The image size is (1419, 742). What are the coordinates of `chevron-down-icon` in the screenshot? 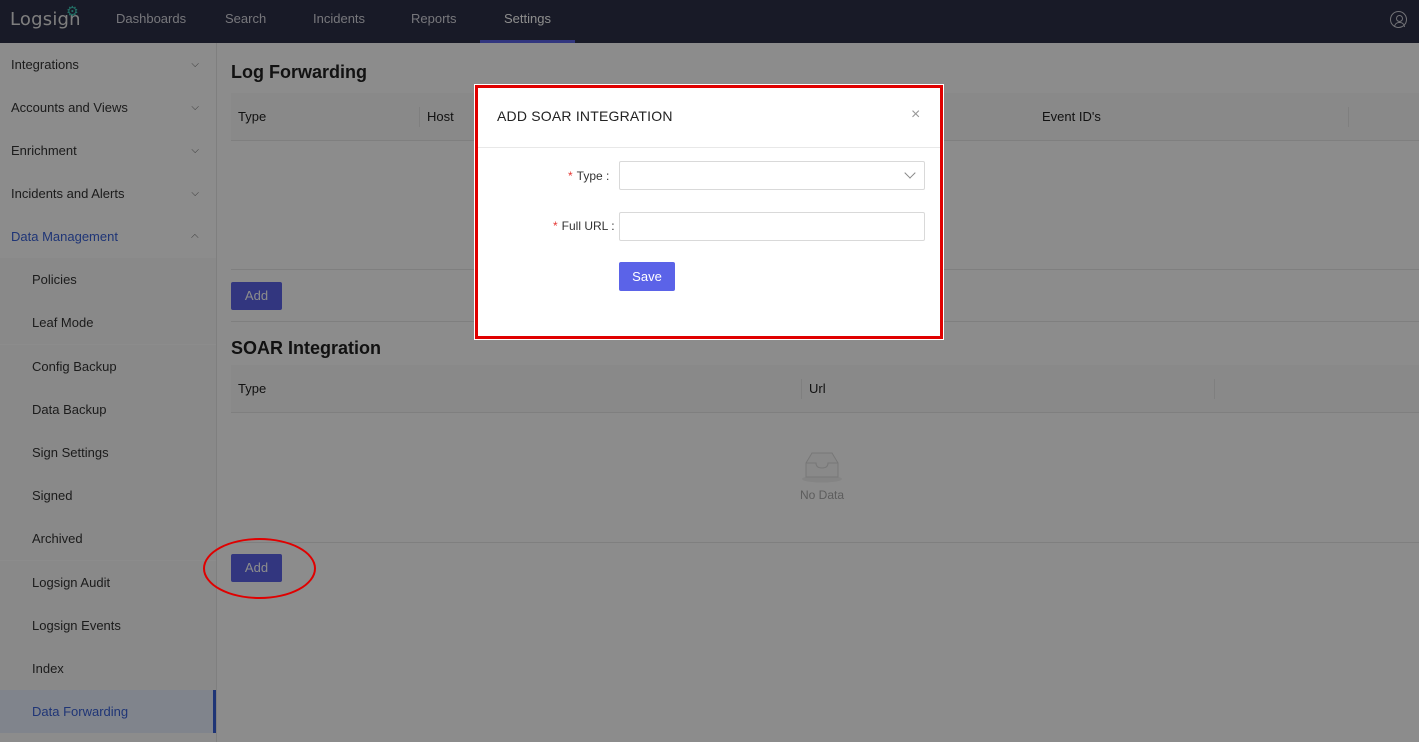 It's located at (910, 173).